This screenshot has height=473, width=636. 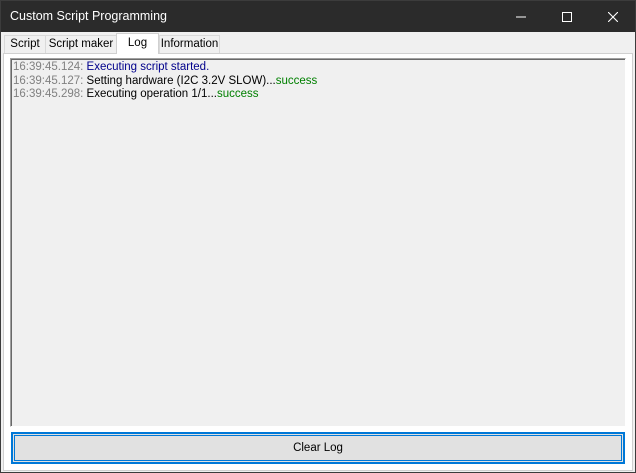 I want to click on log-message: Executing script started., so click(x=148, y=67).